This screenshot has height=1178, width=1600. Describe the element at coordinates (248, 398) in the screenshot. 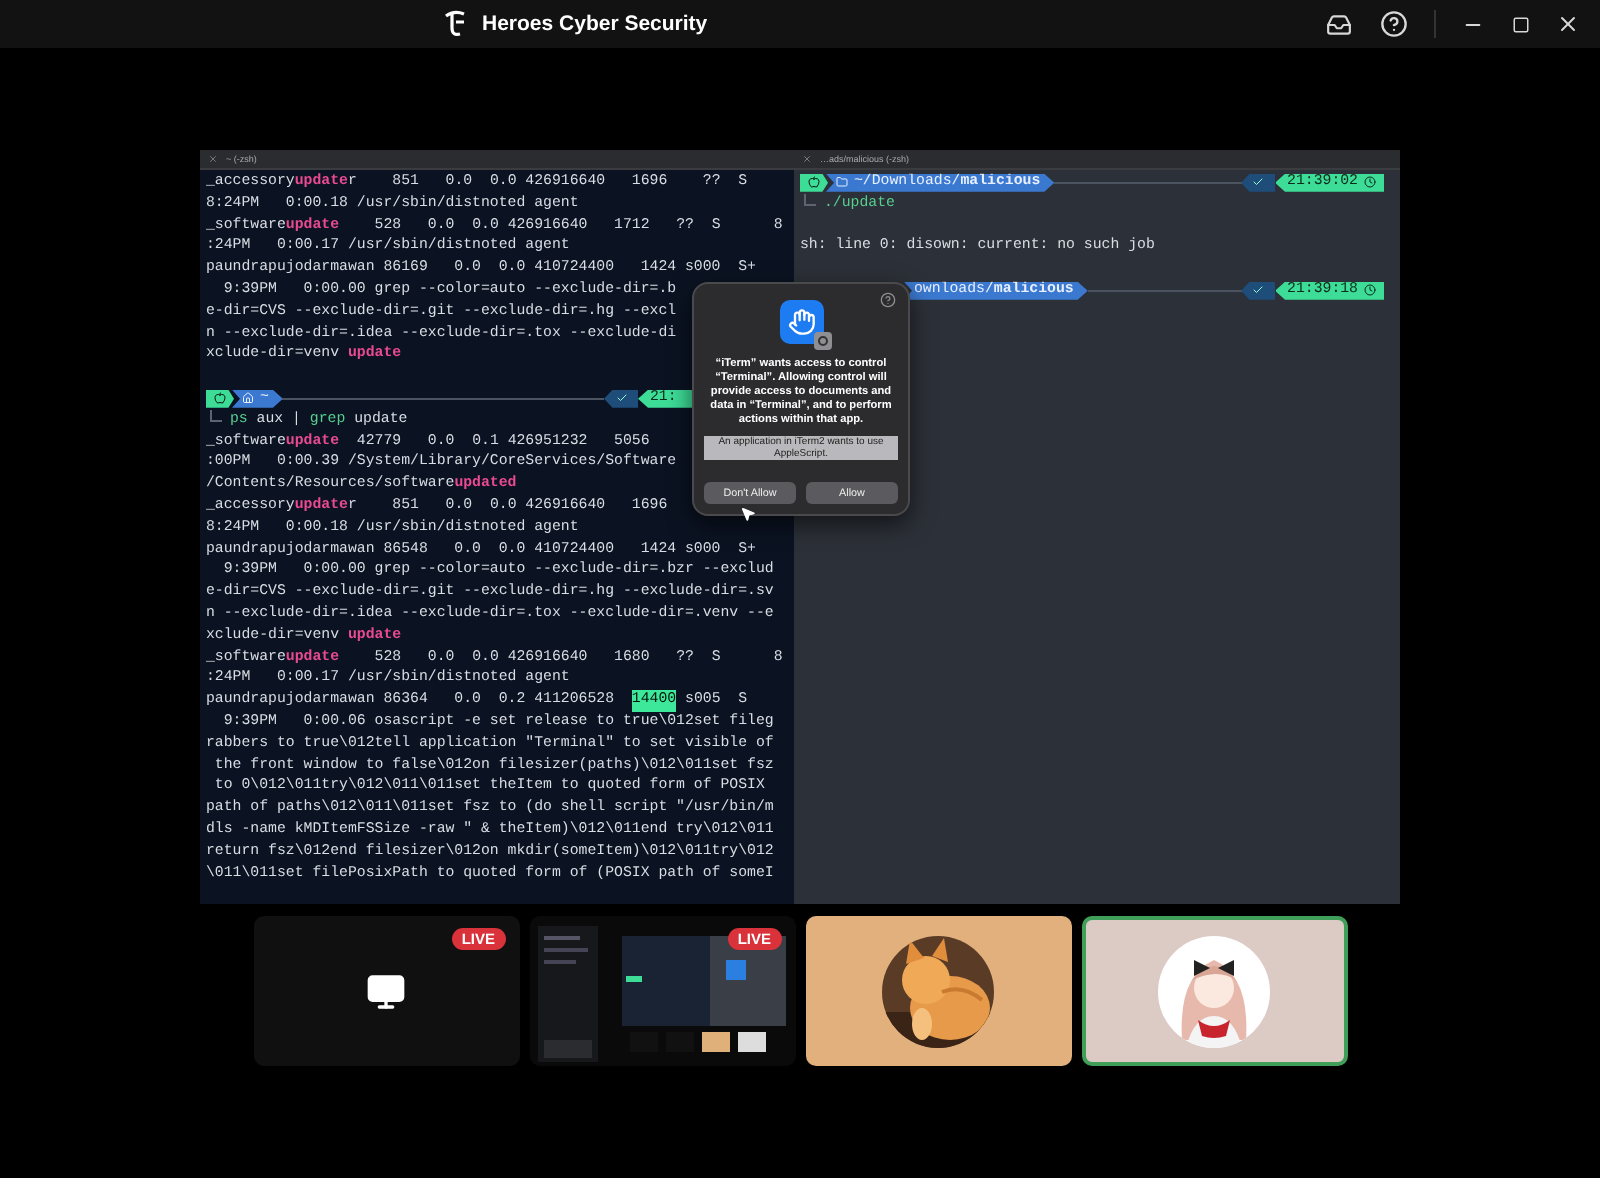

I see `home-icon` at that location.